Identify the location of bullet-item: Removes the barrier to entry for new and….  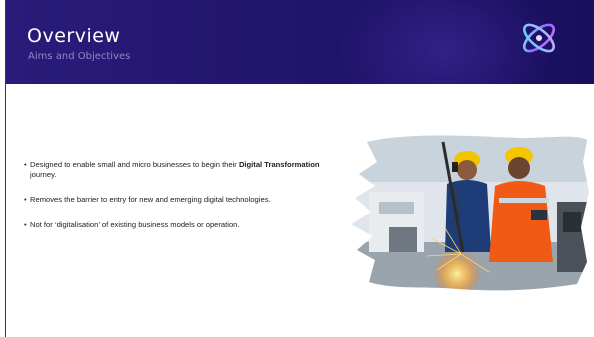
(184, 200).